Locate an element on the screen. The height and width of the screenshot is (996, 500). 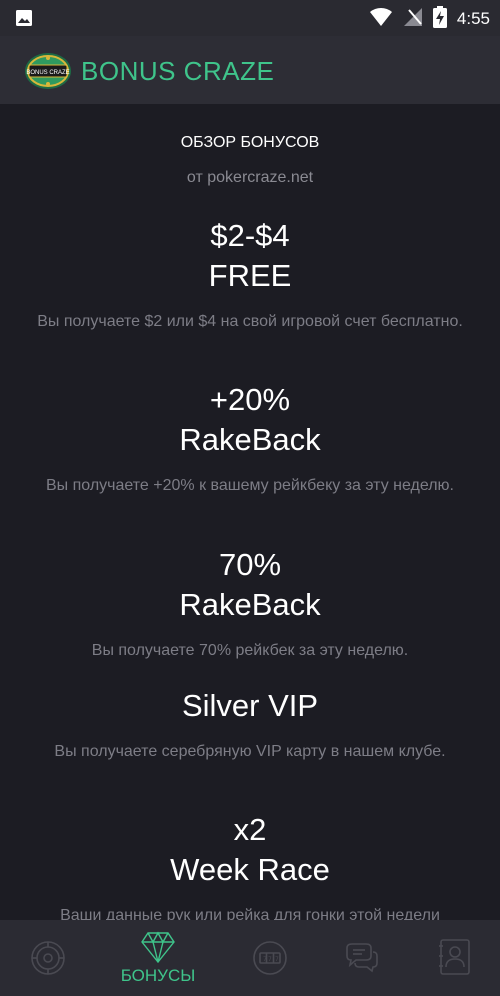
roulette-icon is located at coordinates (48, 960).